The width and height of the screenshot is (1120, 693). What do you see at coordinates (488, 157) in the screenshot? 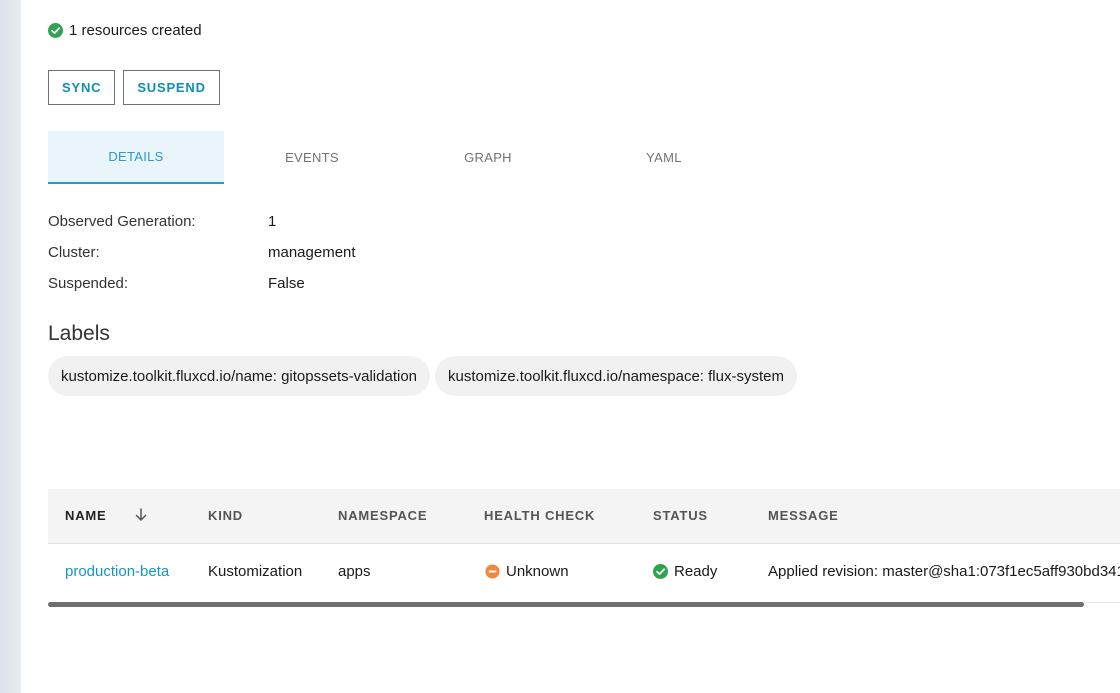
I see `tab-graph: GRAPH` at bounding box center [488, 157].